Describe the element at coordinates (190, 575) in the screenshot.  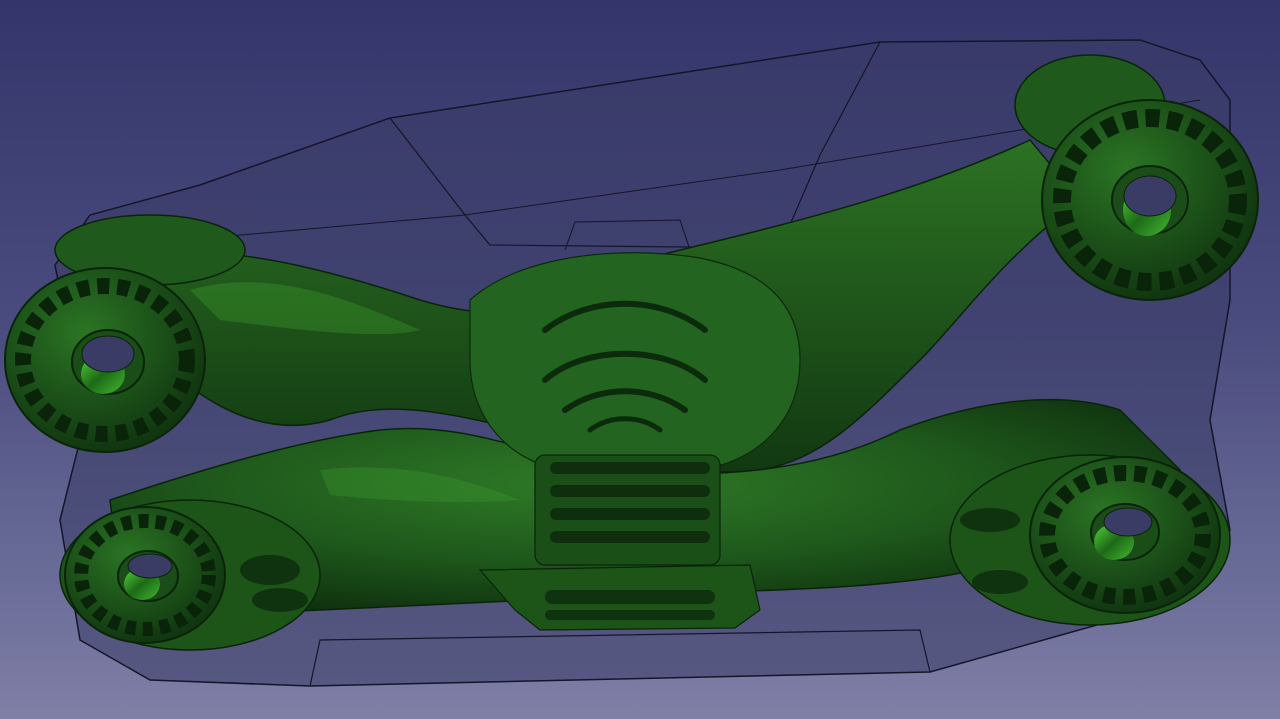
I see `boss-bottom-left` at that location.